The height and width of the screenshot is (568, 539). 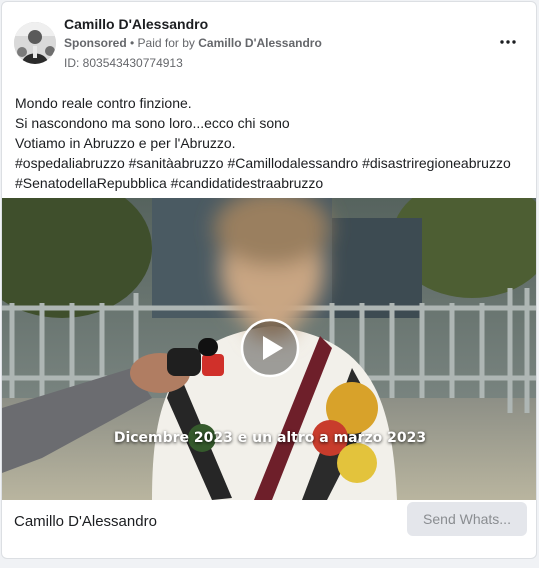 I want to click on payer-name: Camillo D'Alessandro, so click(x=260, y=43).